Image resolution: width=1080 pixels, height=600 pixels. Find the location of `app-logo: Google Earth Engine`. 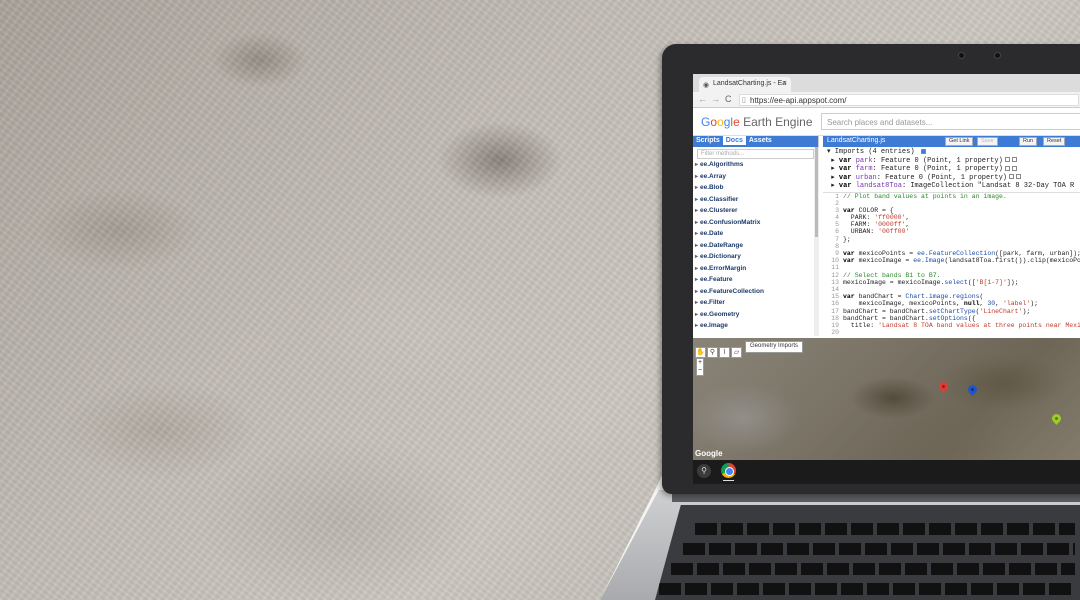

app-logo: Google Earth Engine is located at coordinates (757, 122).